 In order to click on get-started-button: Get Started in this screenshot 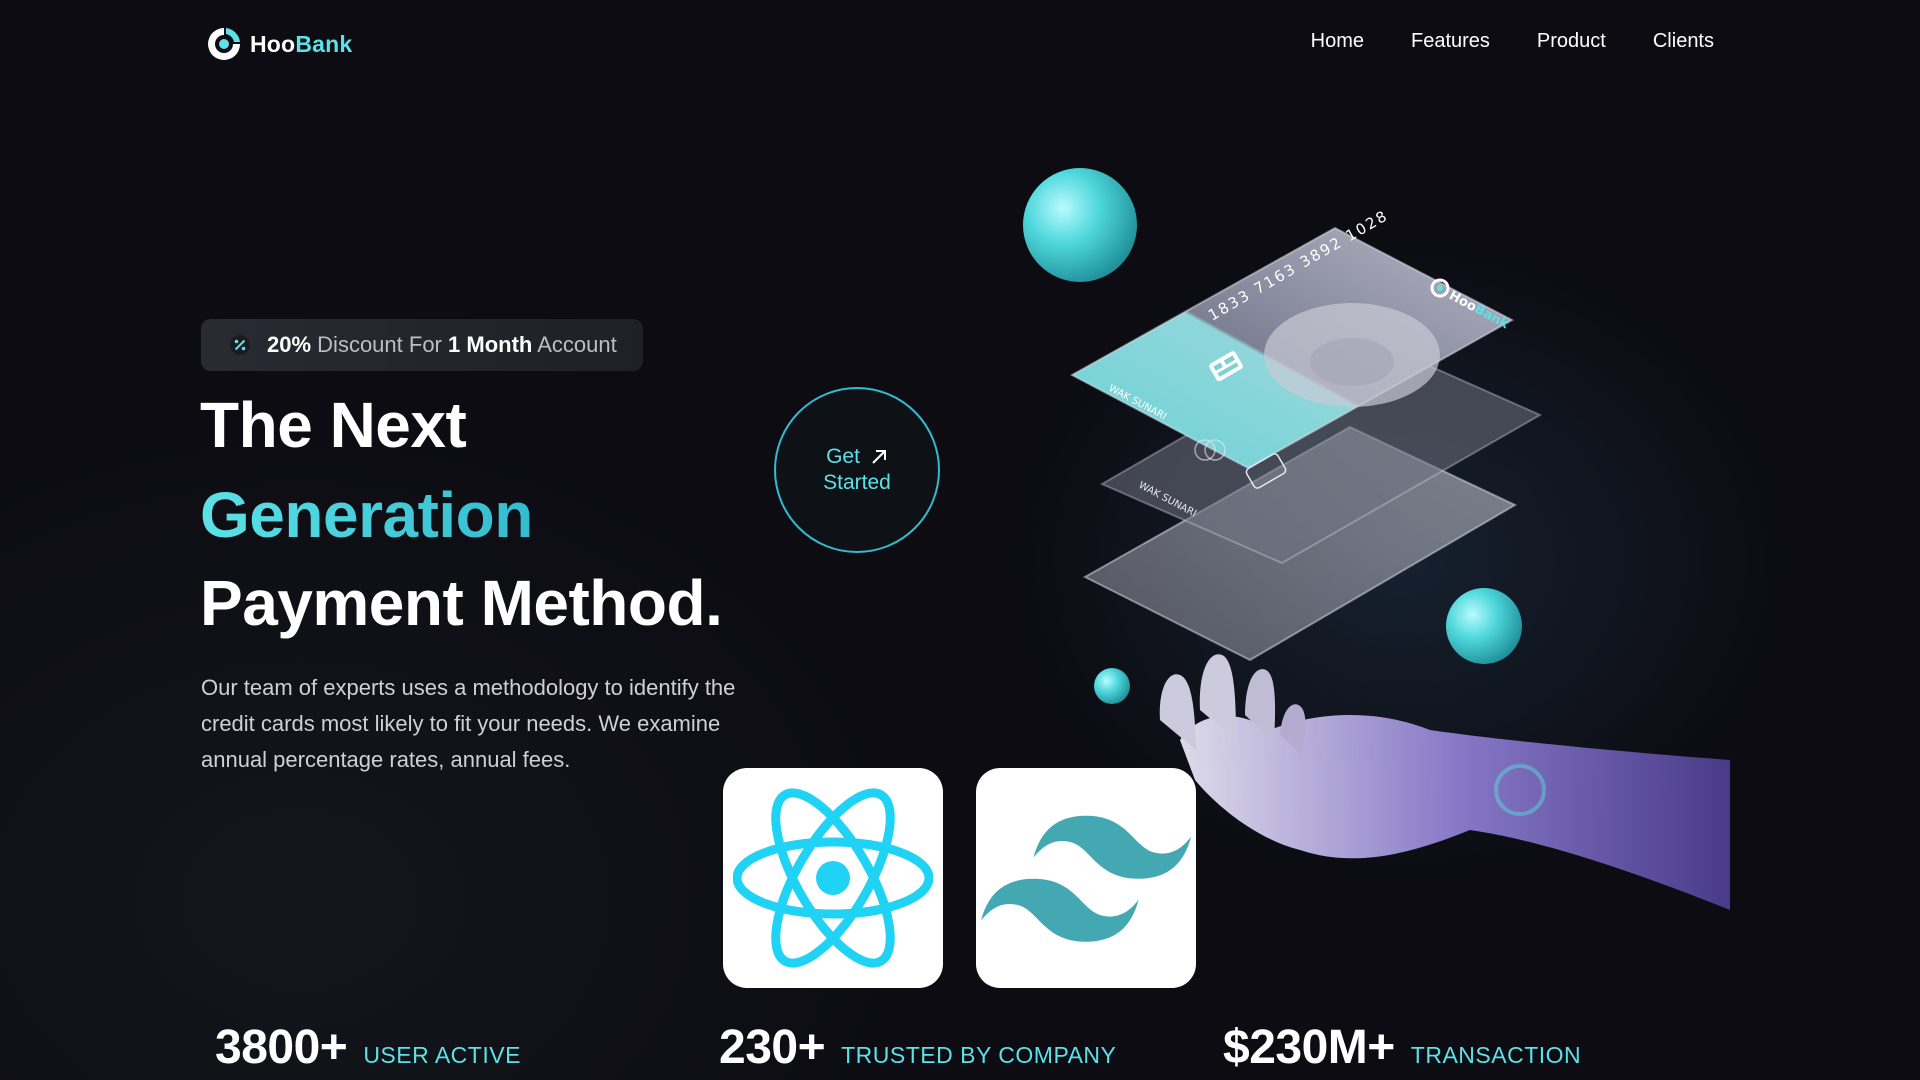, I will do `click(857, 470)`.